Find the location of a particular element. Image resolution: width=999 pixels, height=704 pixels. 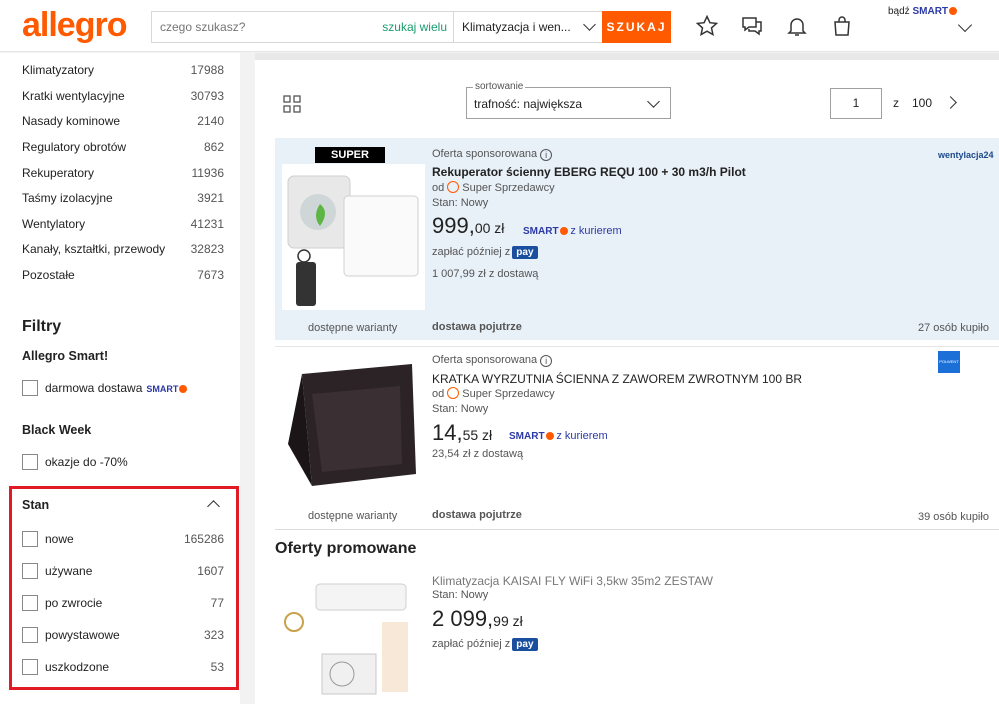

smart-badge: SMART is located at coordinates (162, 389).